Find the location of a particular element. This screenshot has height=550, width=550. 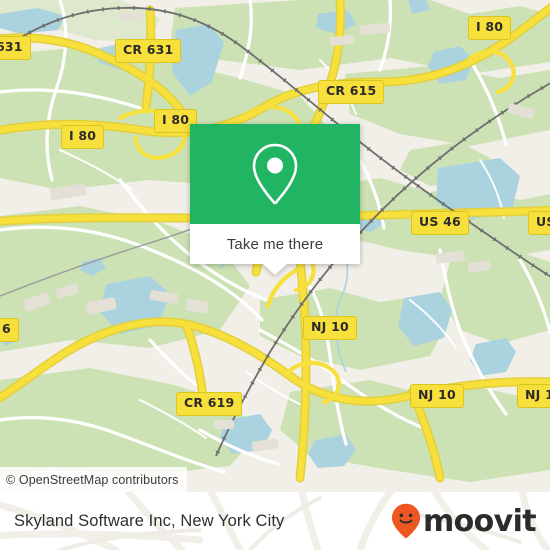

road-shield-nj-10-south: NJ 10 is located at coordinates (437, 396).